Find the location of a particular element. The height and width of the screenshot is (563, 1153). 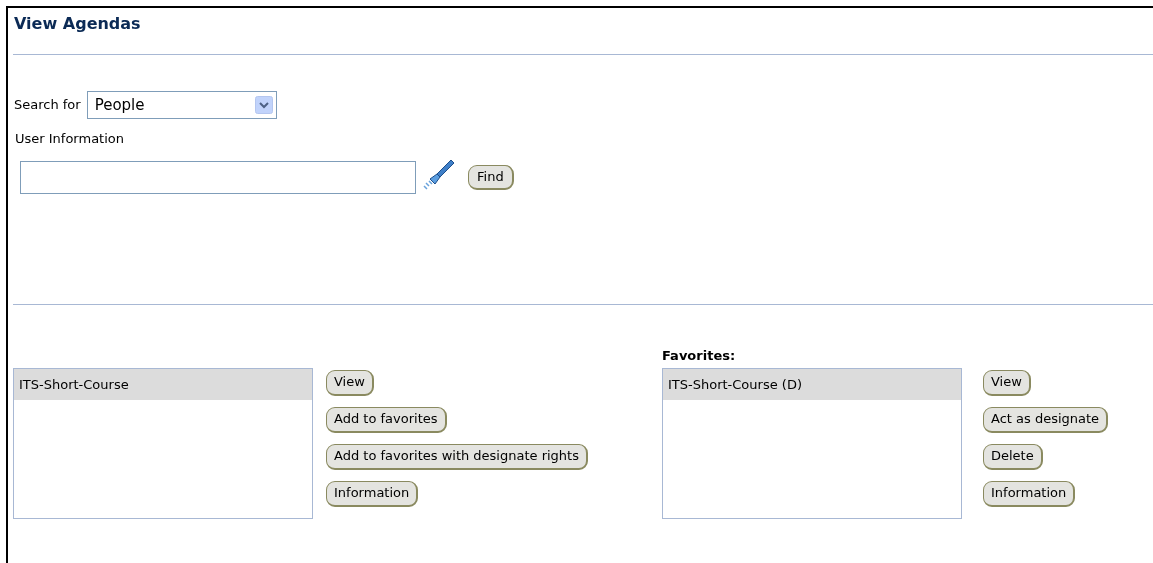

search-type-dropdown: People is located at coordinates (181, 105).